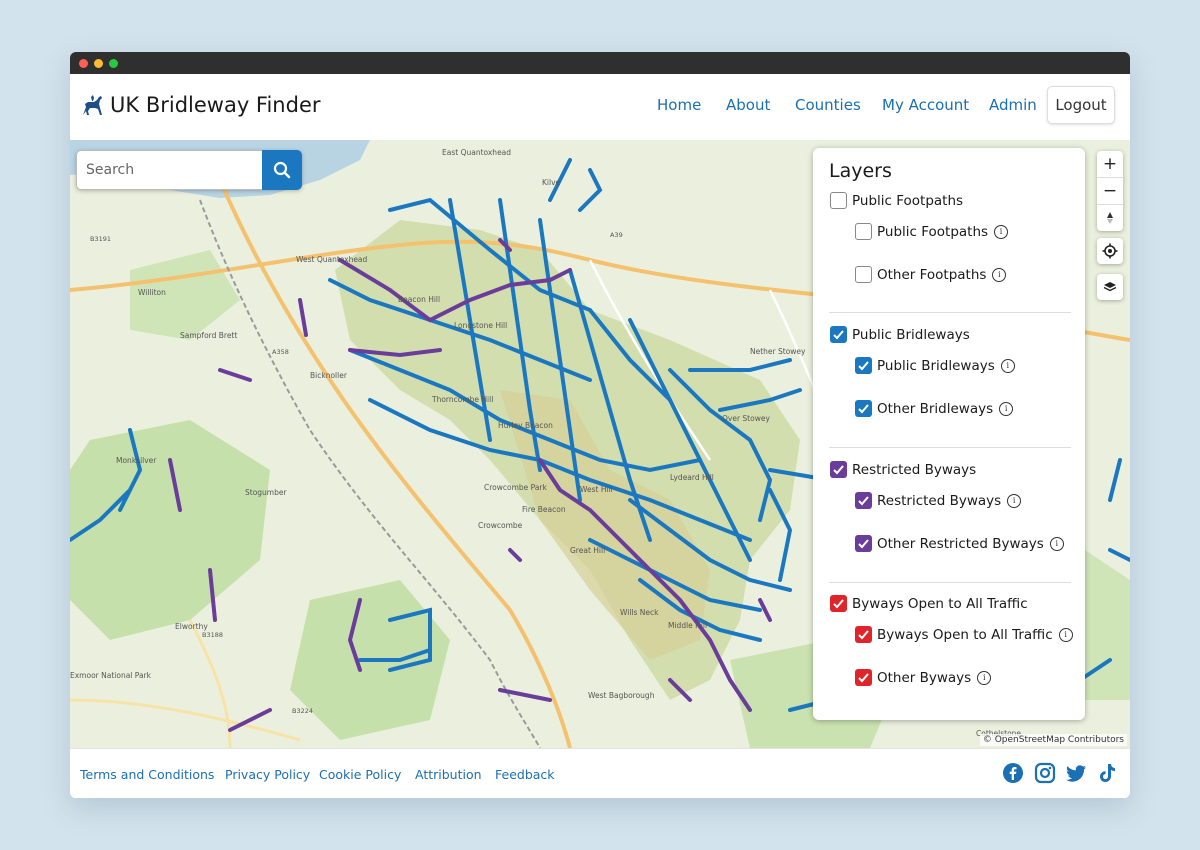 Image resolution: width=1200 pixels, height=850 pixels. I want to click on footer-privacy-link: Privacy Policy, so click(267, 774).